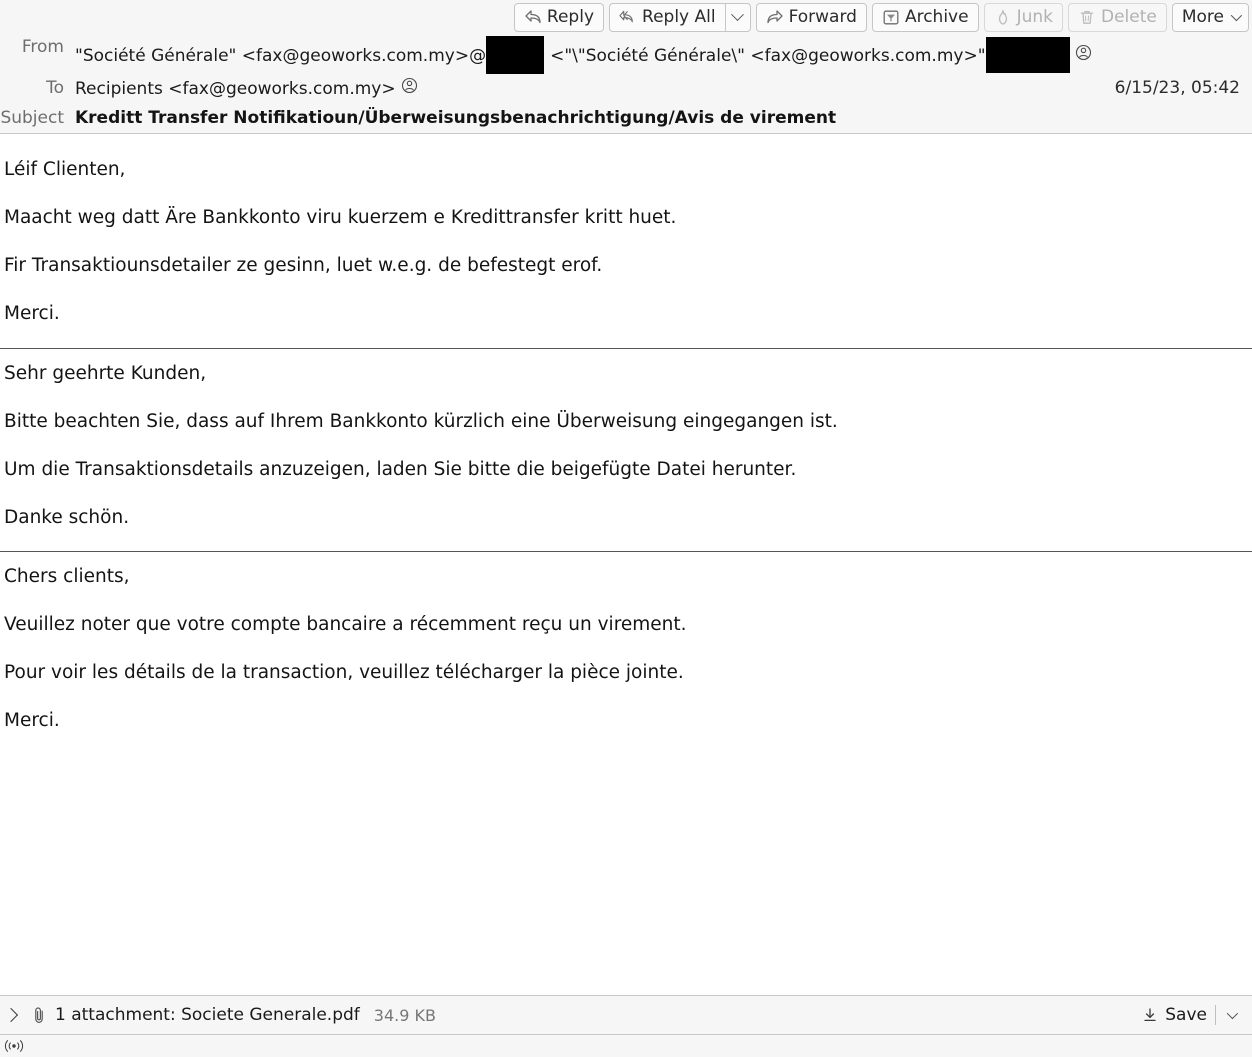 The height and width of the screenshot is (1057, 1252). I want to click on archive-label: Archive, so click(936, 16).